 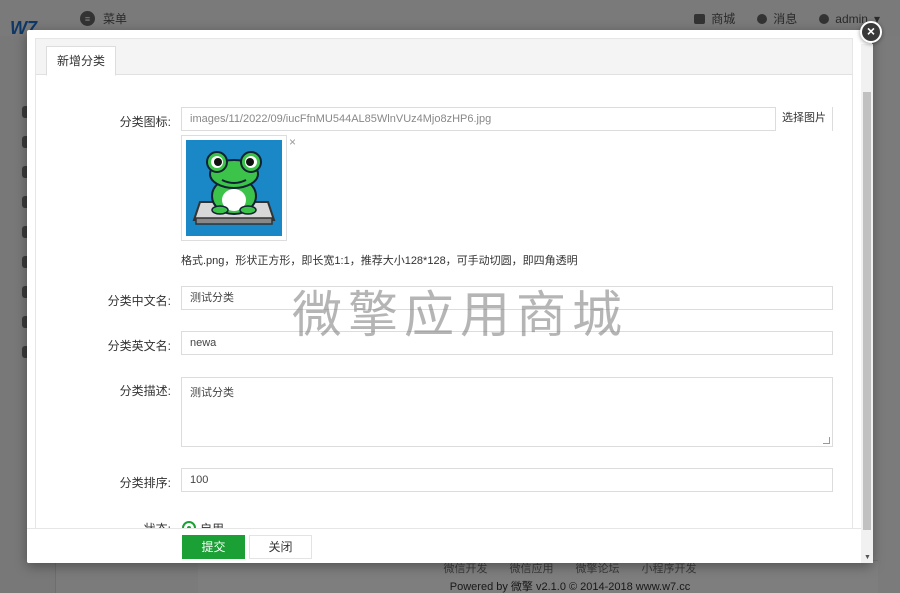 I want to click on watermark: 微擎应用商城, so click(x=460, y=315).